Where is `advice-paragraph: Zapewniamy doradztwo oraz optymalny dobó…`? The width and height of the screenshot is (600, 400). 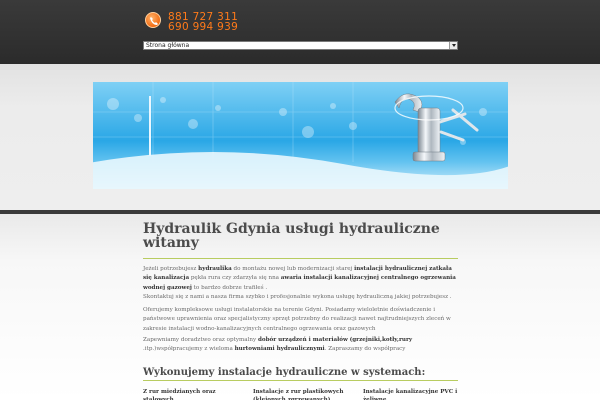
advice-paragraph: Zapewniamy doradztwo oraz optymalny dobó… is located at coordinates (302, 345).